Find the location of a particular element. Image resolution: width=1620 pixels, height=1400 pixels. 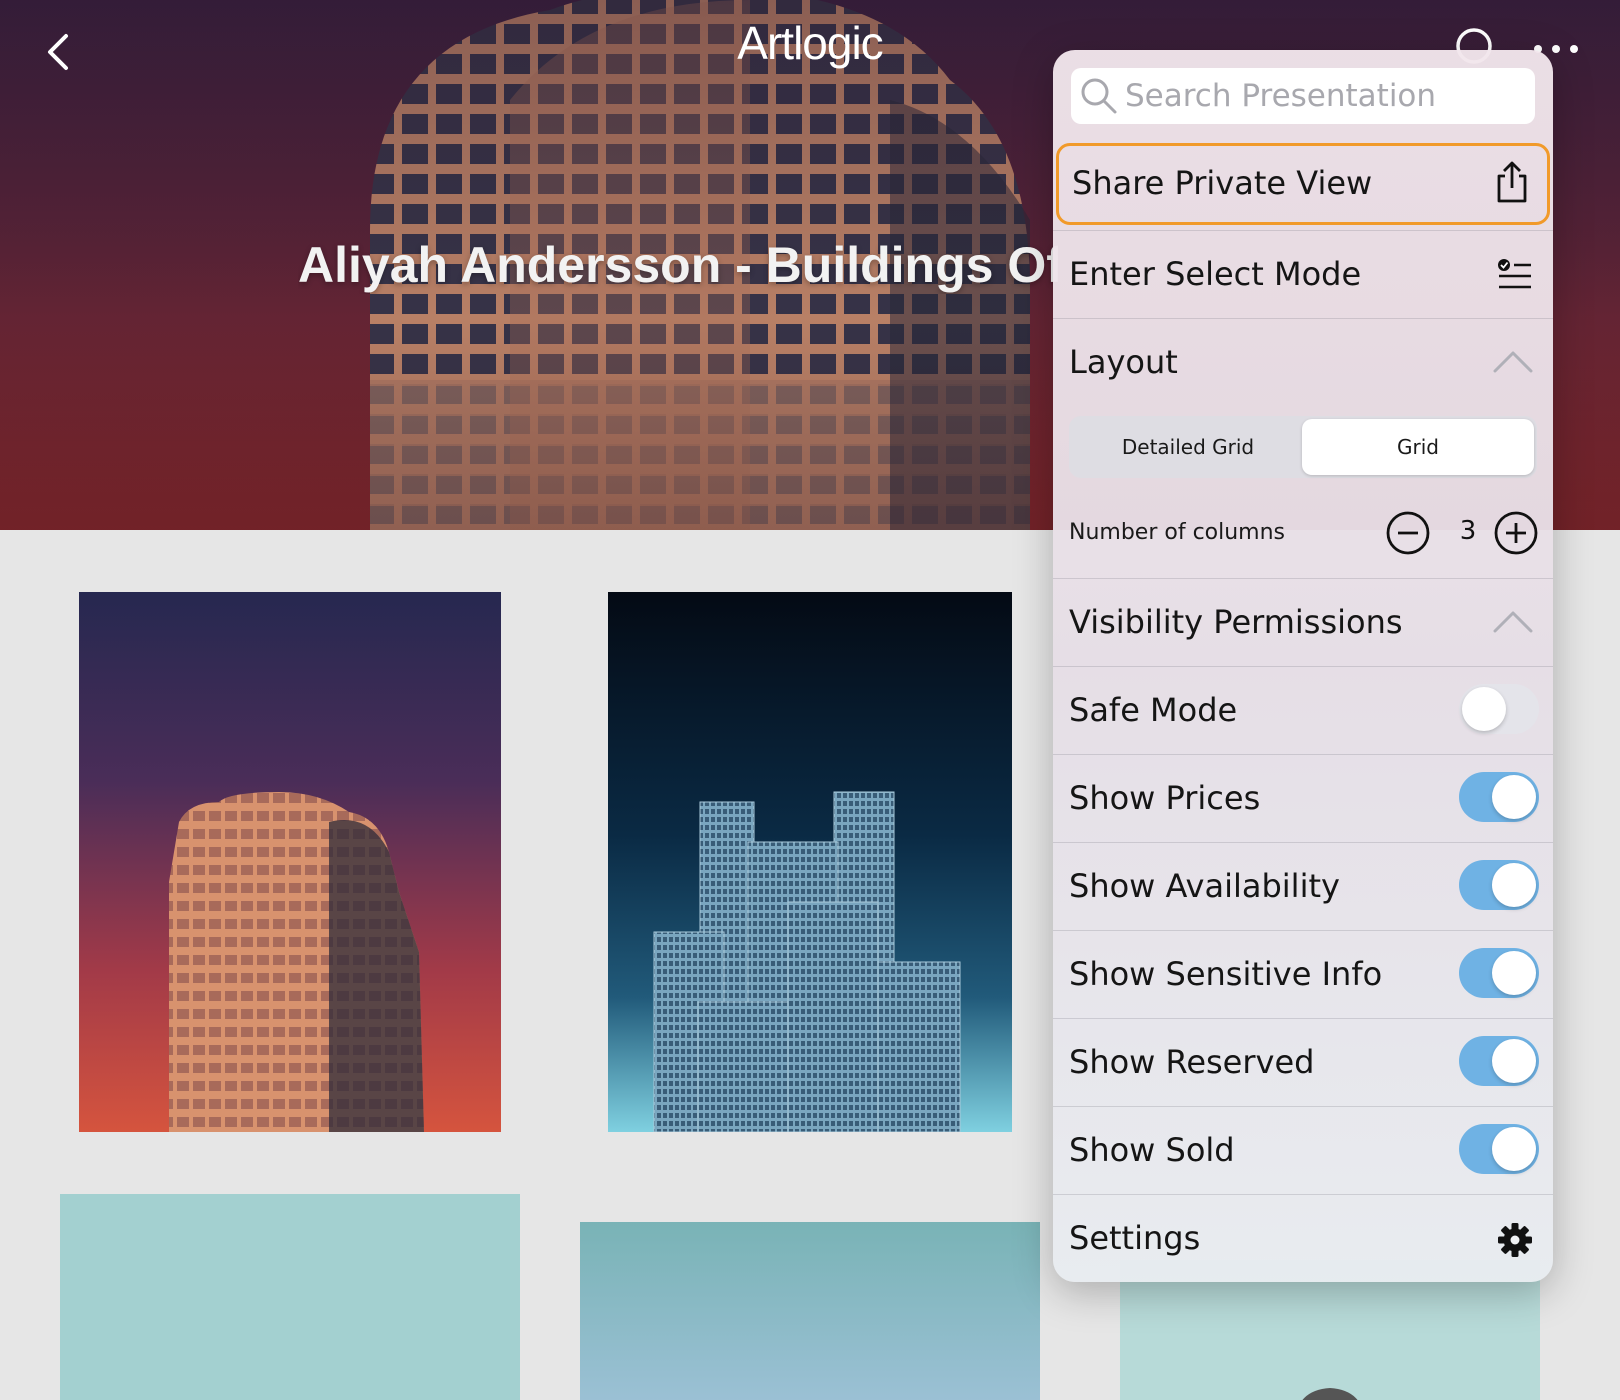

share-private-view-button: Share Private View is located at coordinates (1303, 184).